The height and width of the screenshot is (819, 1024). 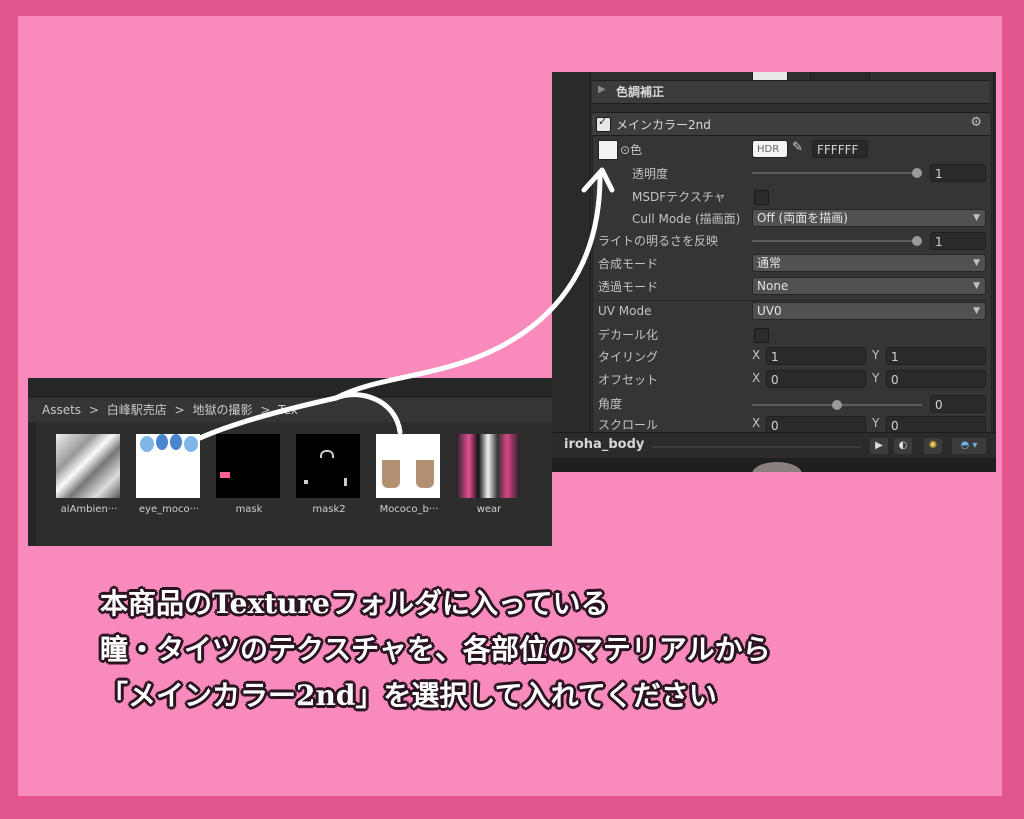 I want to click on arrow-tail-stroke, so click(x=268, y=418).